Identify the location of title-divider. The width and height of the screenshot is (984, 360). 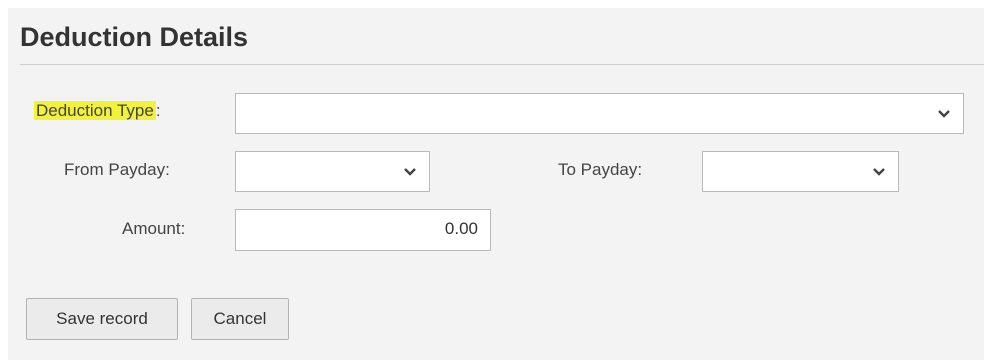
(502, 64).